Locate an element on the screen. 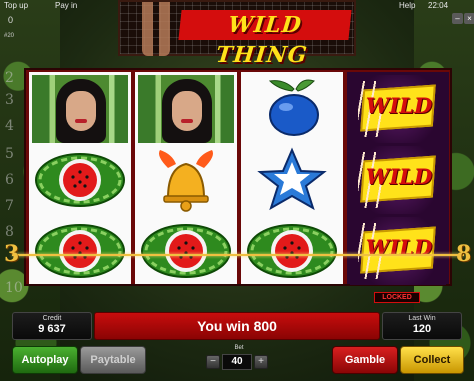  plum-icon is located at coordinates (292, 109).